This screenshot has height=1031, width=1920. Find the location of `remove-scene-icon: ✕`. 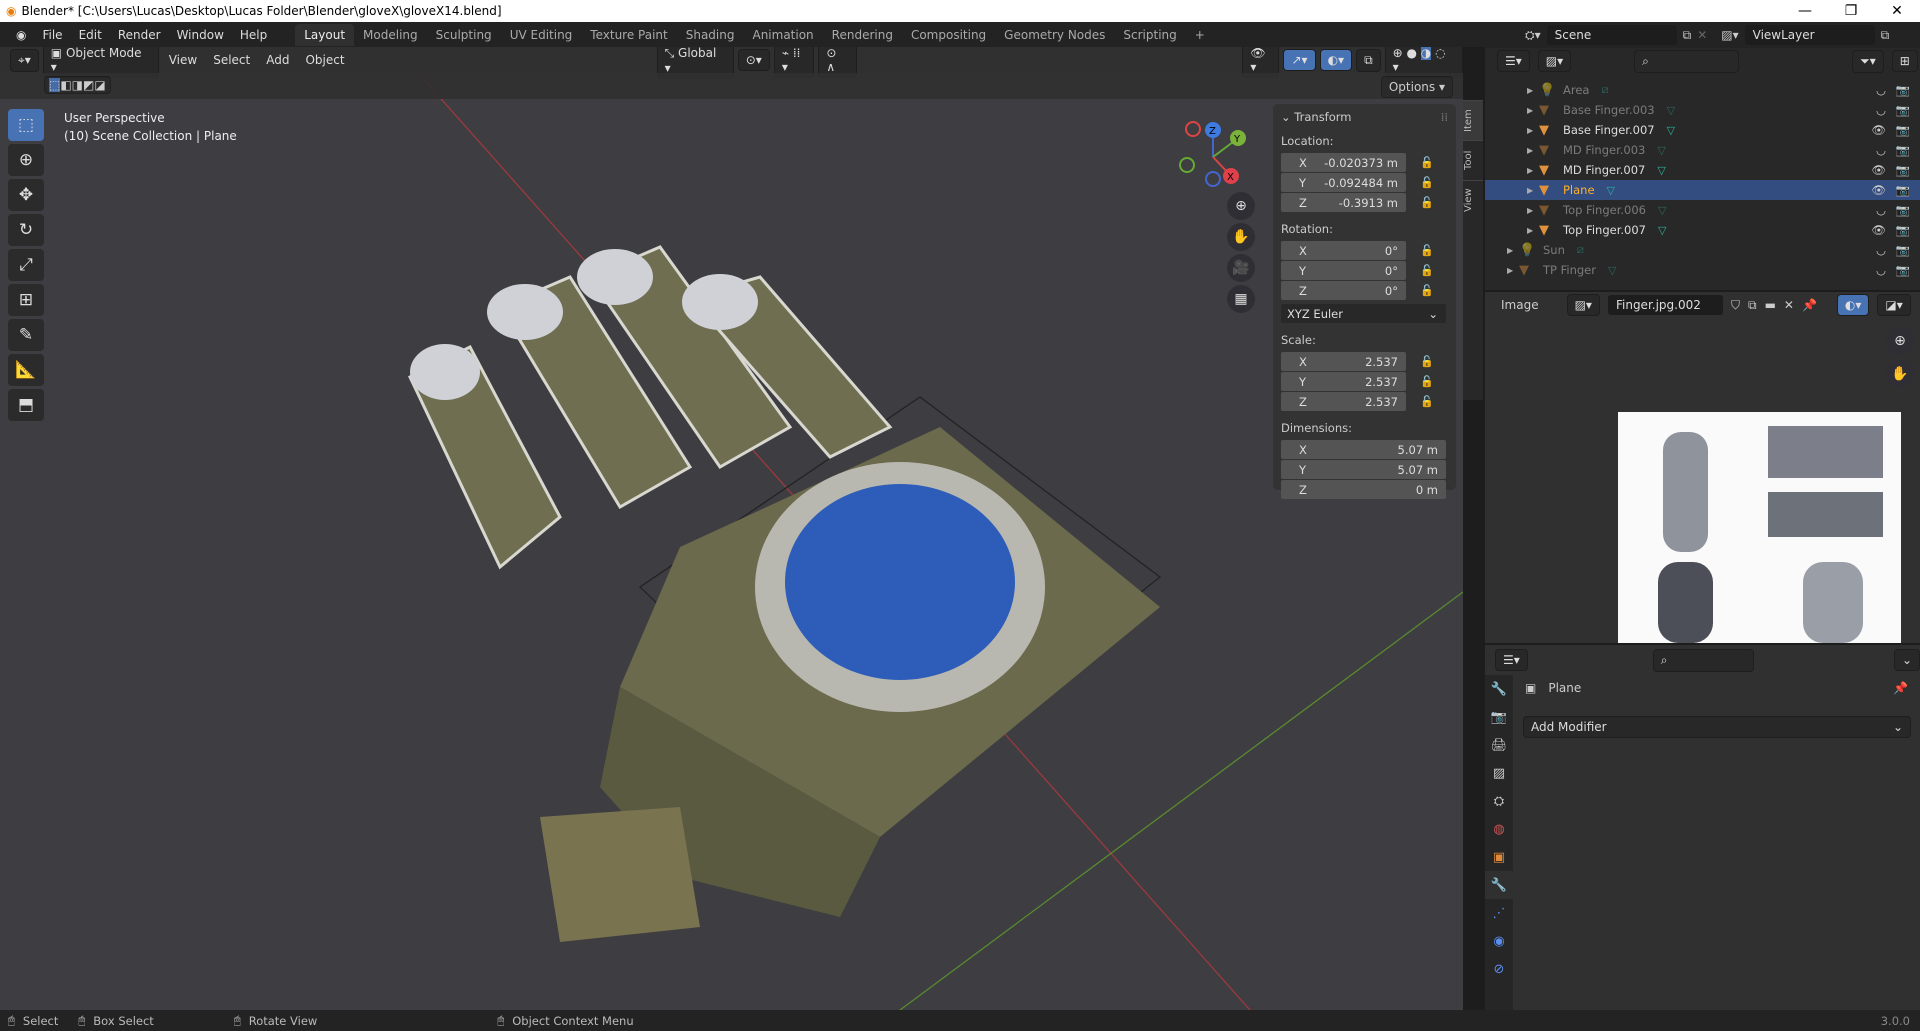

remove-scene-icon: ✕ is located at coordinates (1702, 35).